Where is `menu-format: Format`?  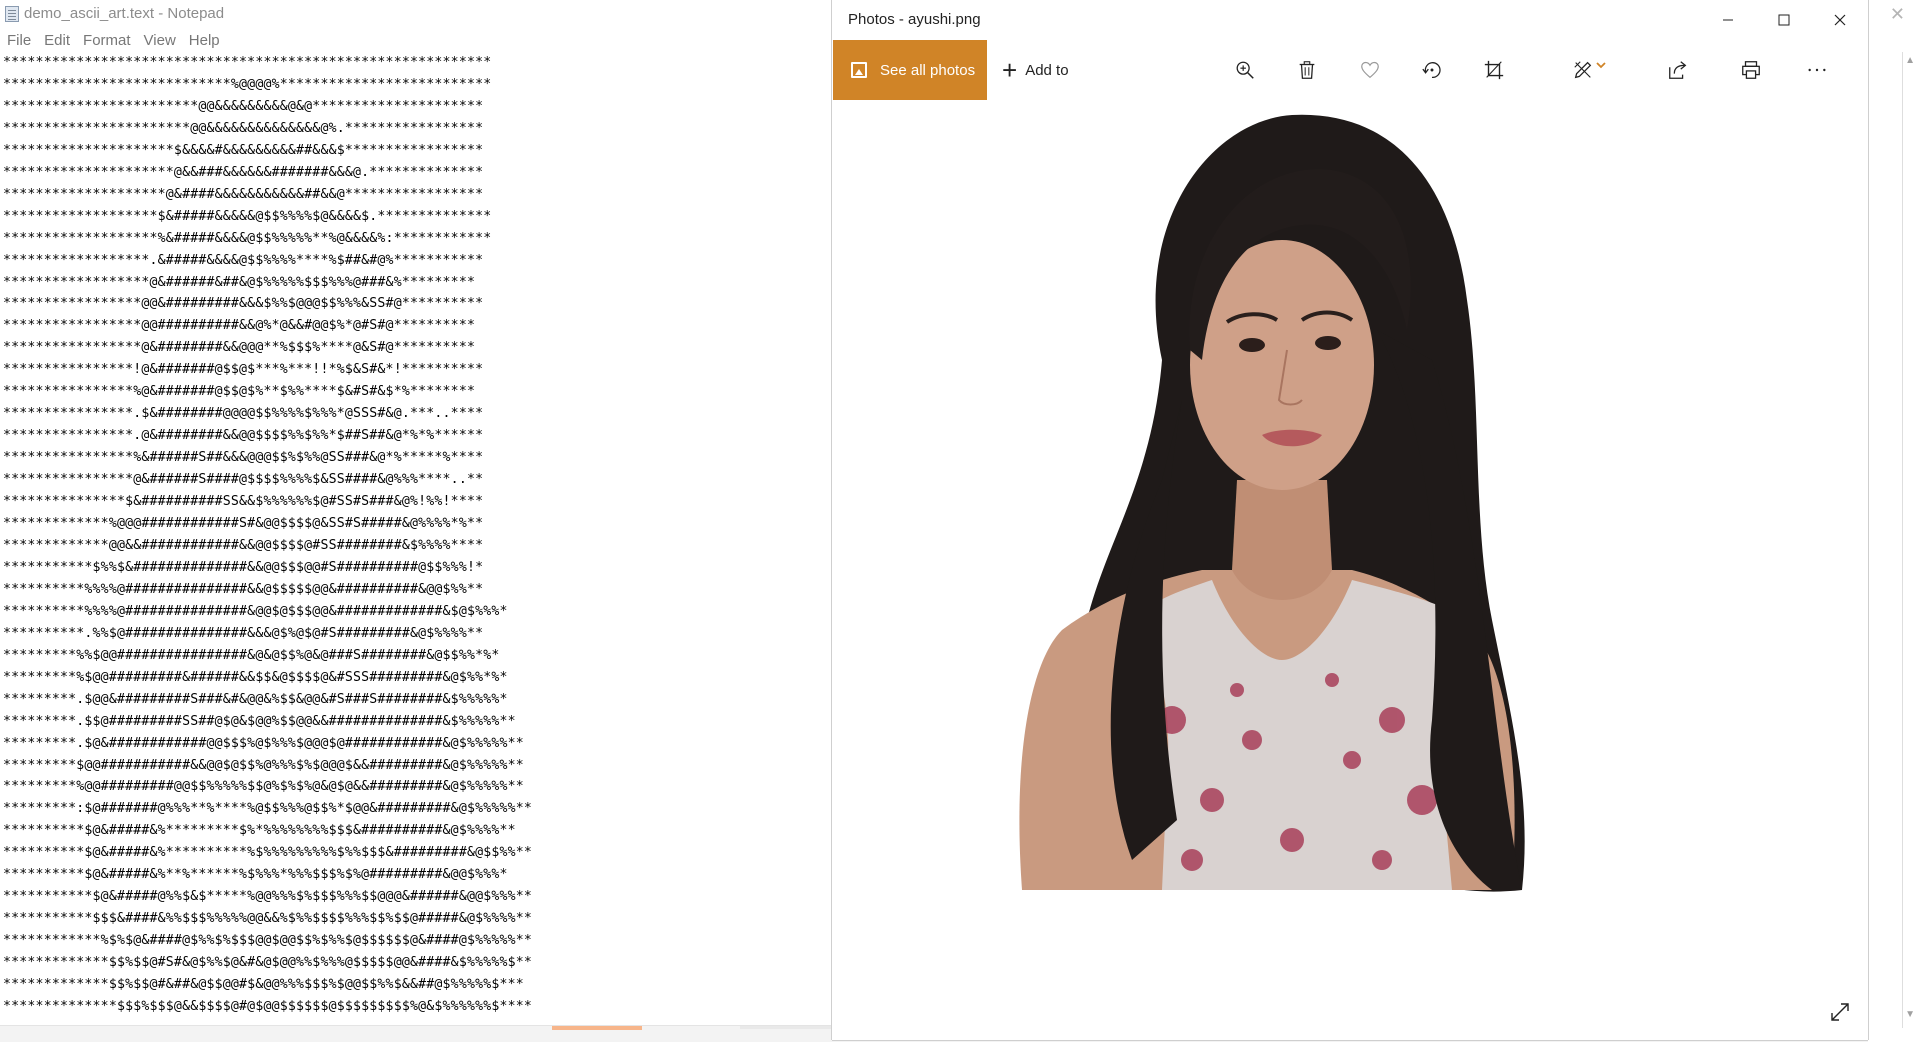
menu-format: Format is located at coordinates (106, 40).